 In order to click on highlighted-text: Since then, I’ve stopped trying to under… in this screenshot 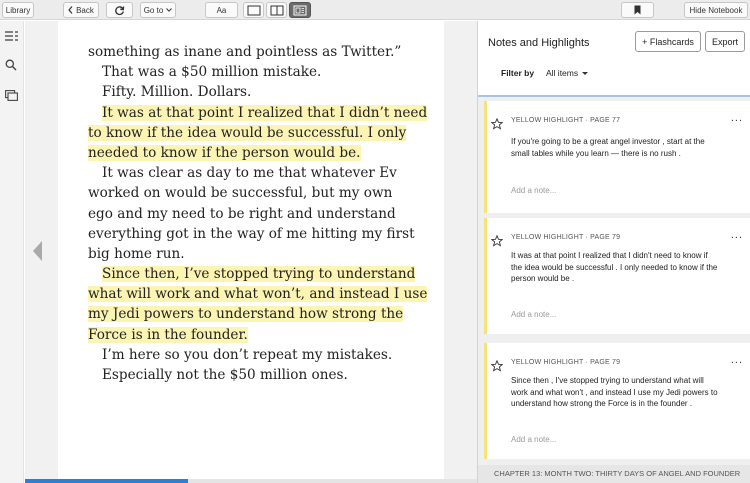, I will do `click(259, 274)`.